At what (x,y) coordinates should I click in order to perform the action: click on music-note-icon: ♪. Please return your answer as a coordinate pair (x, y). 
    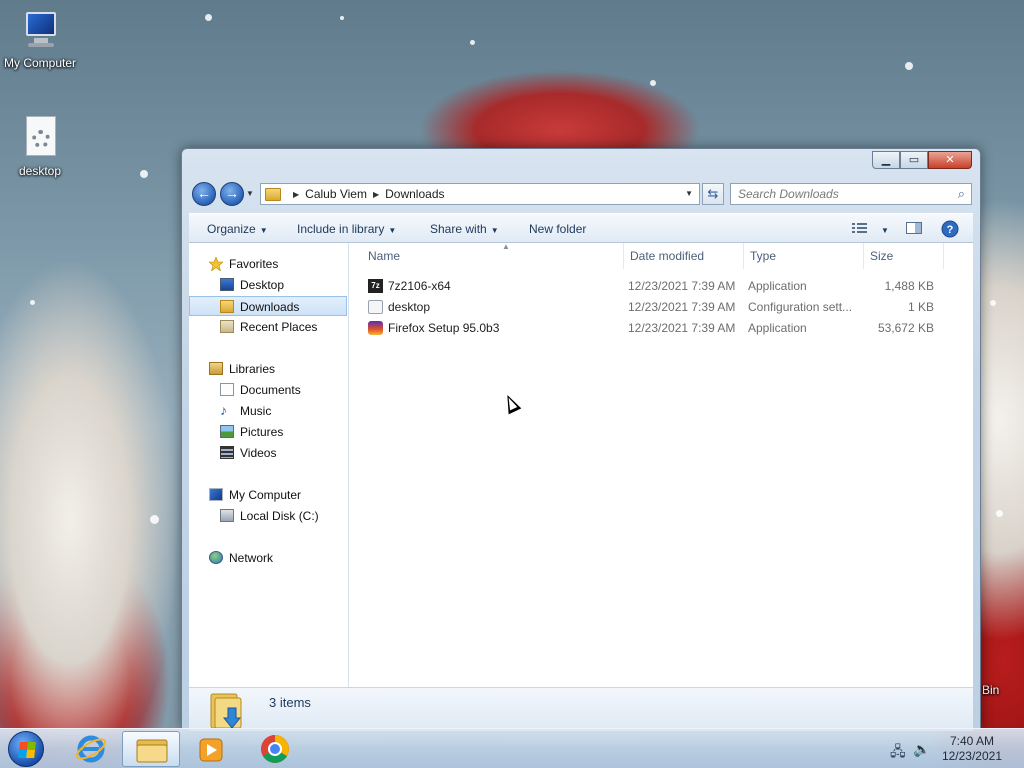
    Looking at the image, I should click on (223, 410).